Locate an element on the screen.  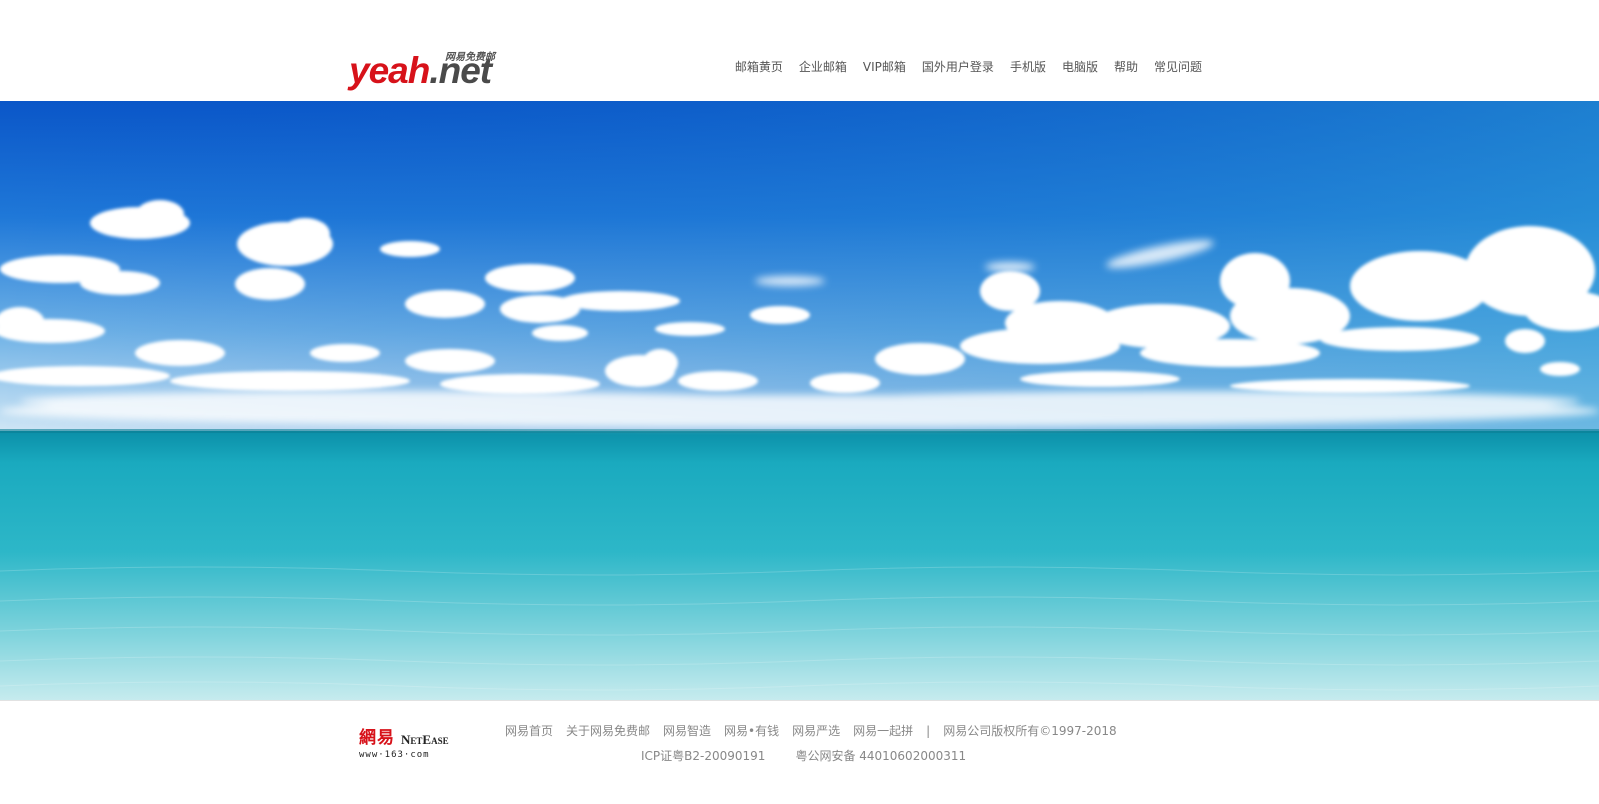
police-record: 粤公网安备 44010602000311 is located at coordinates (881, 756).